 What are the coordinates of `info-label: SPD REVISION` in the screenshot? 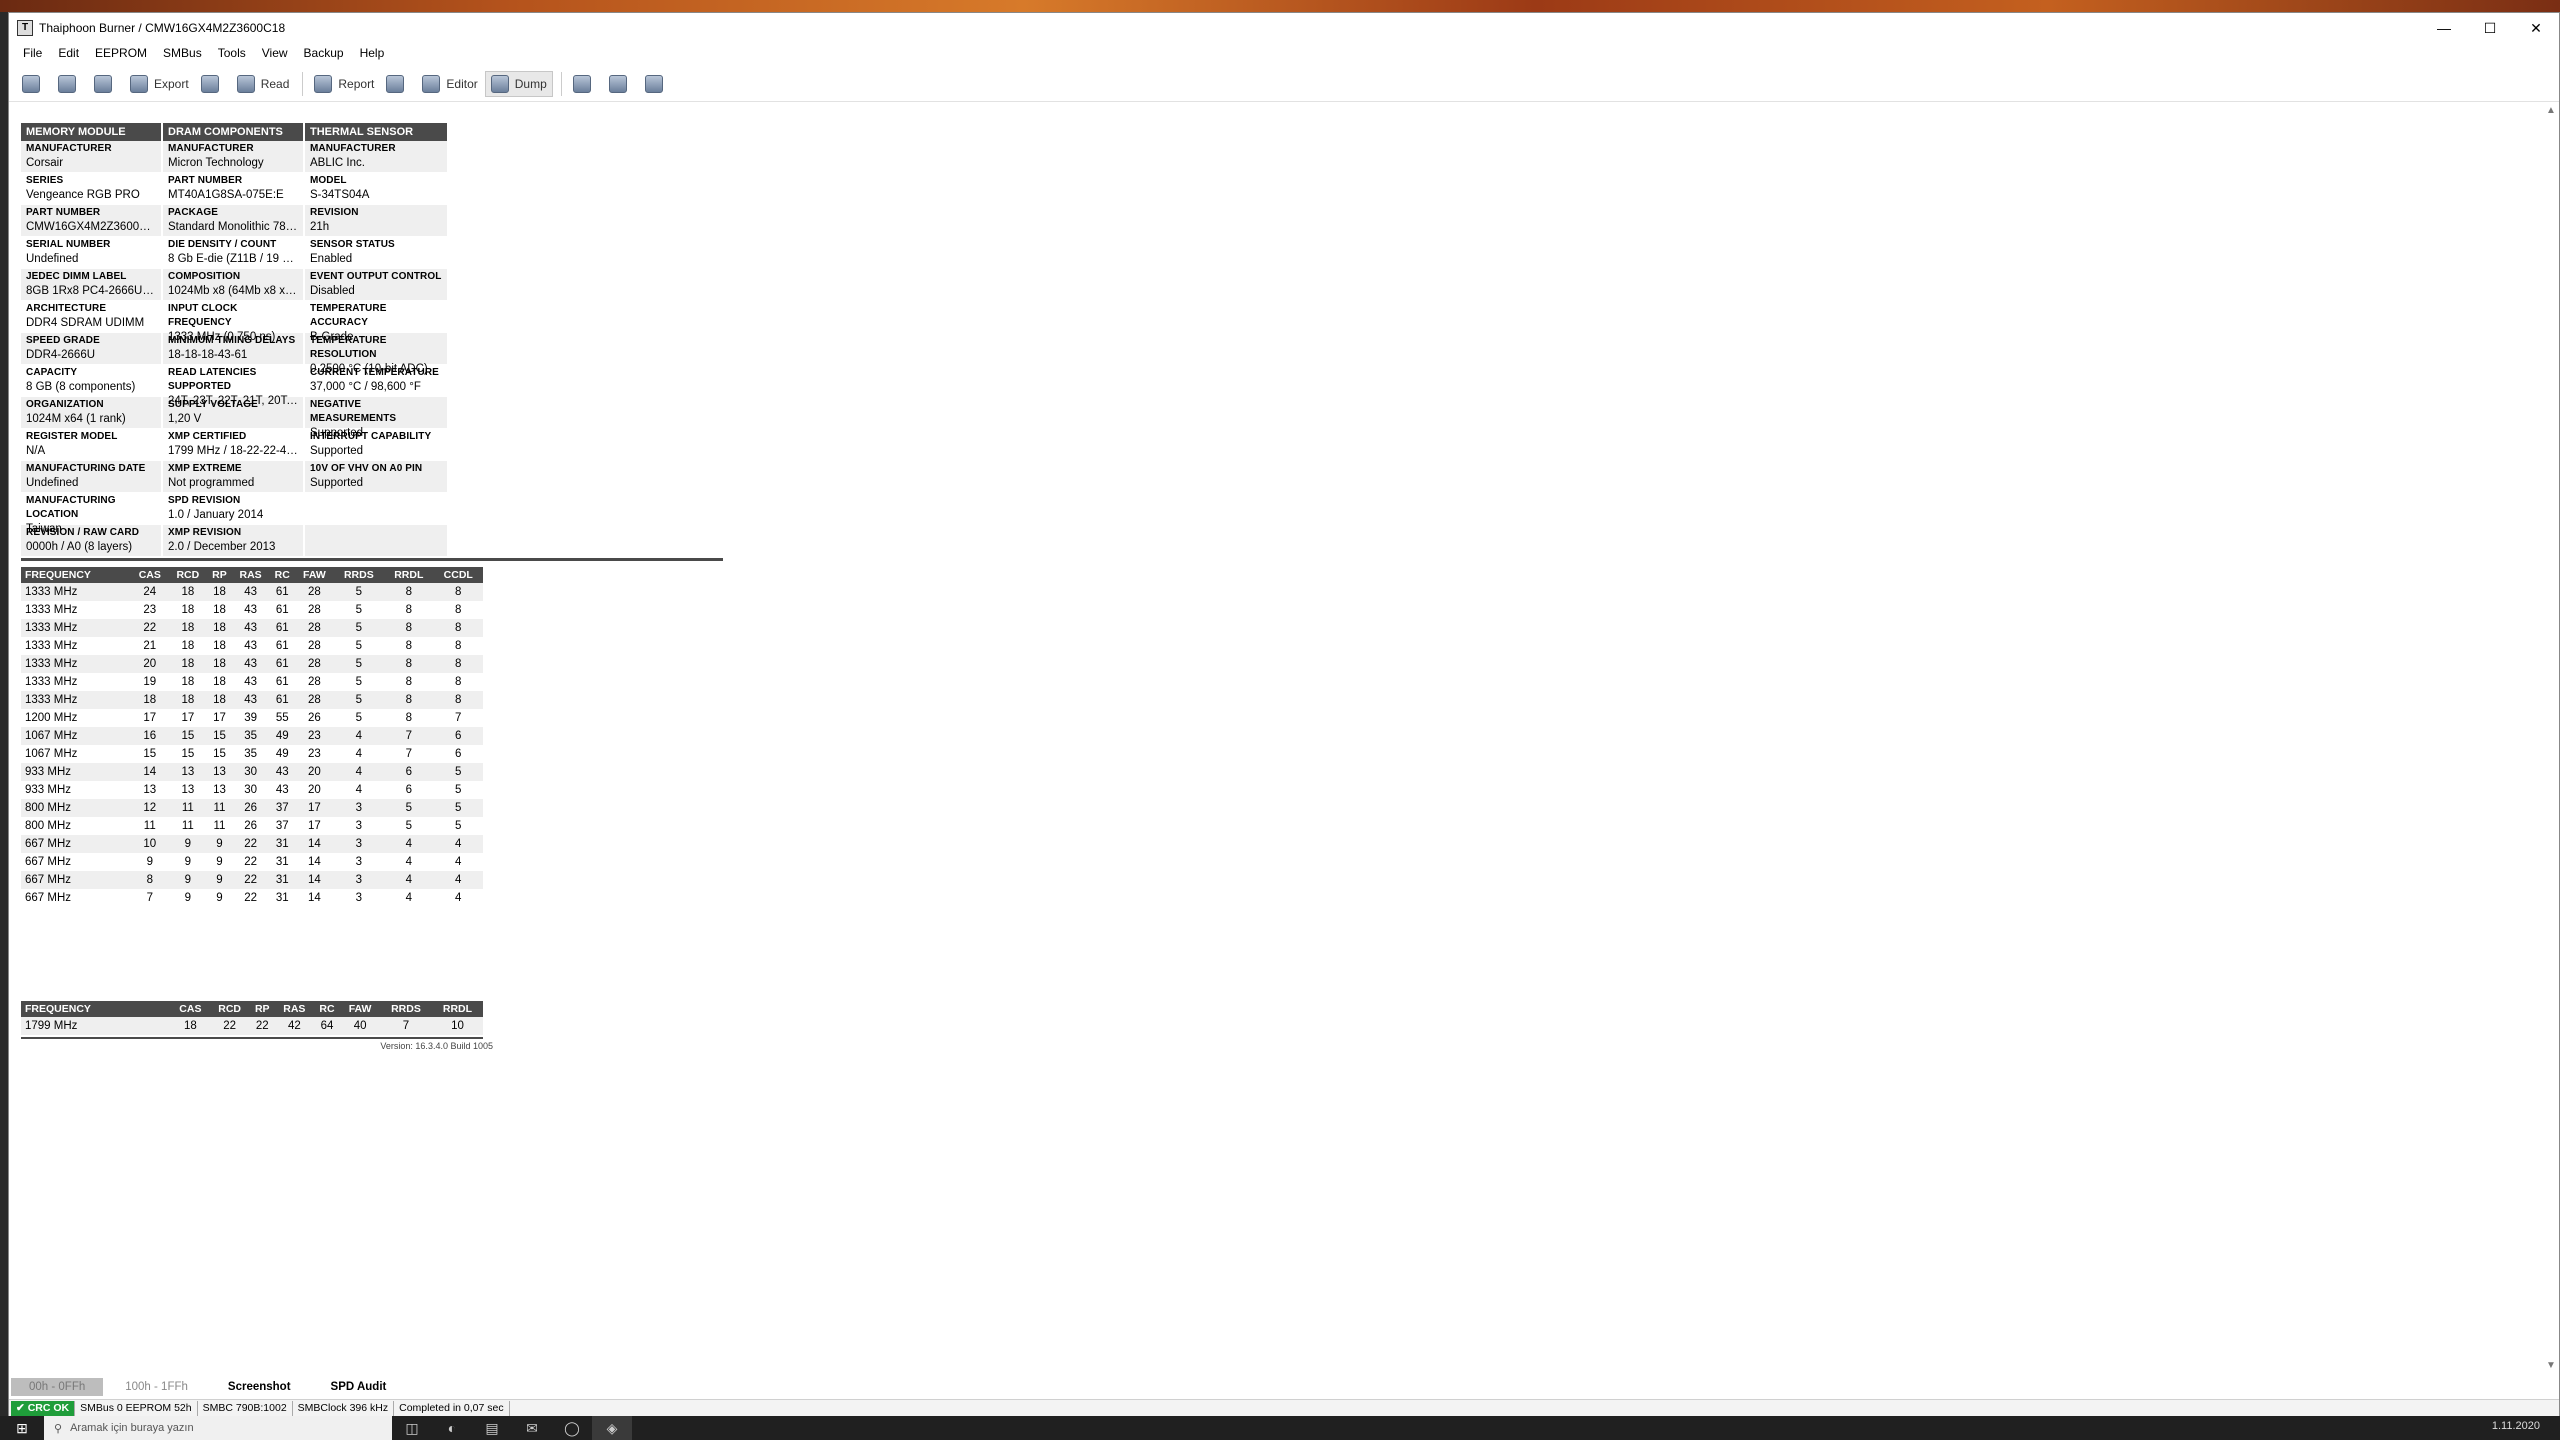 It's located at (204, 500).